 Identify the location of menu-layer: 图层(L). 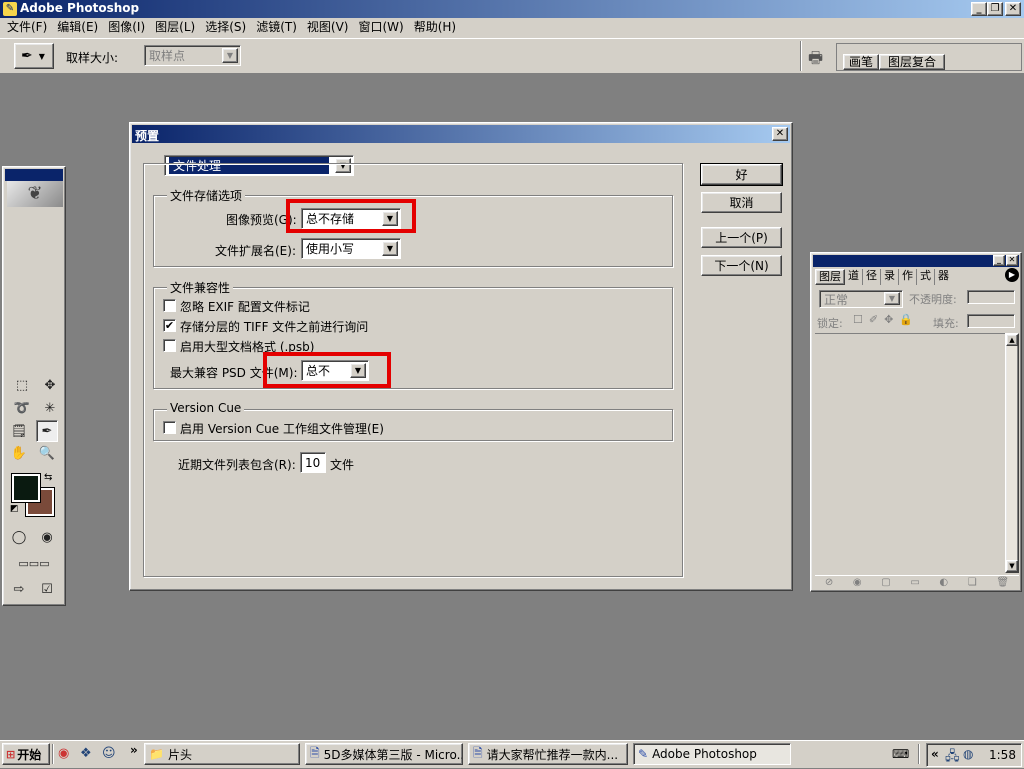
(175, 27).